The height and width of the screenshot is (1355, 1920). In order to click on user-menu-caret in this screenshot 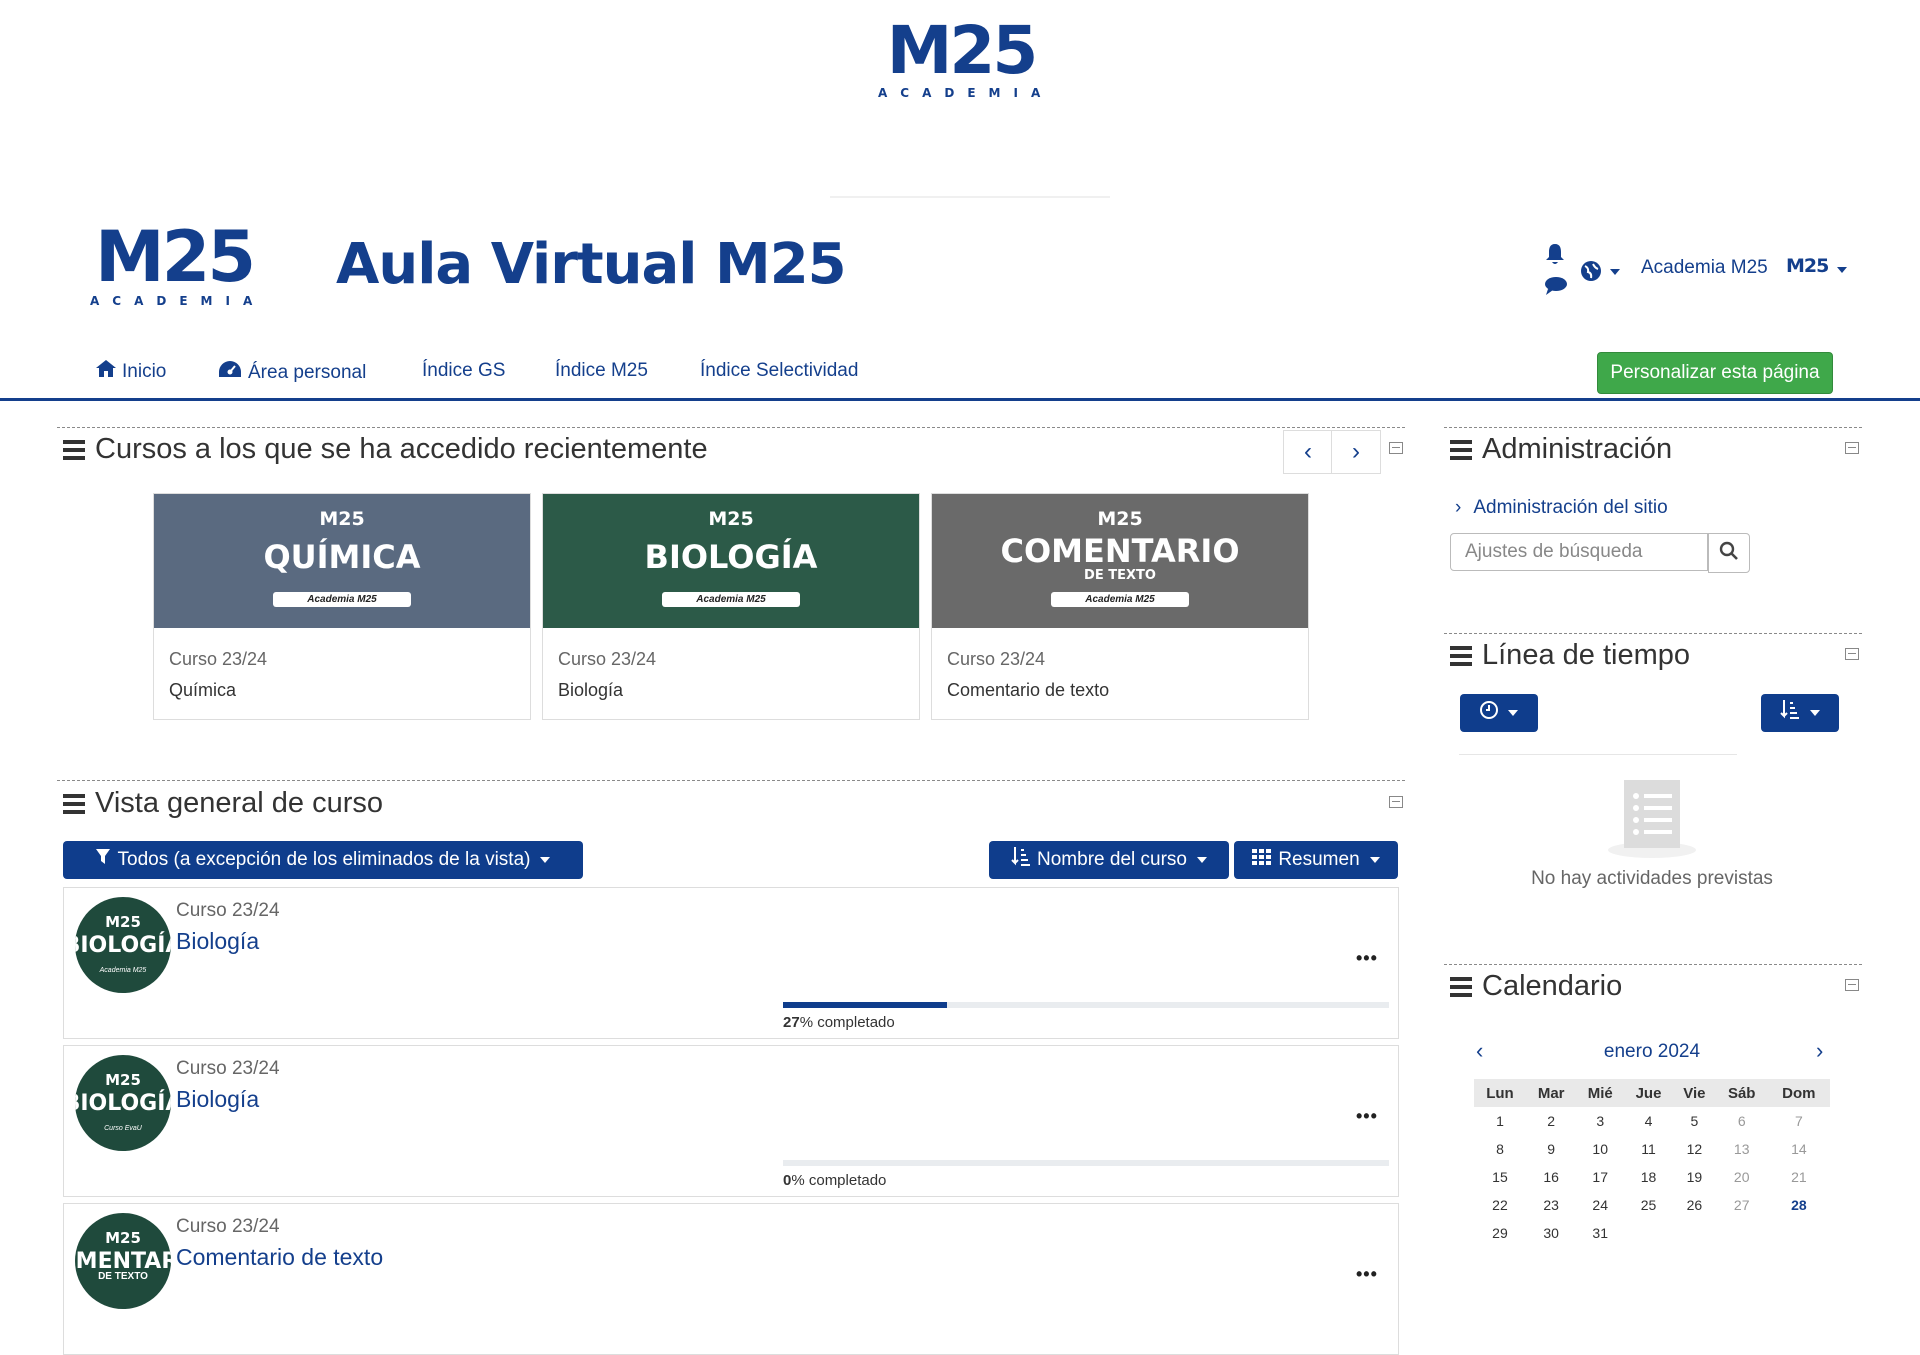, I will do `click(1842, 270)`.